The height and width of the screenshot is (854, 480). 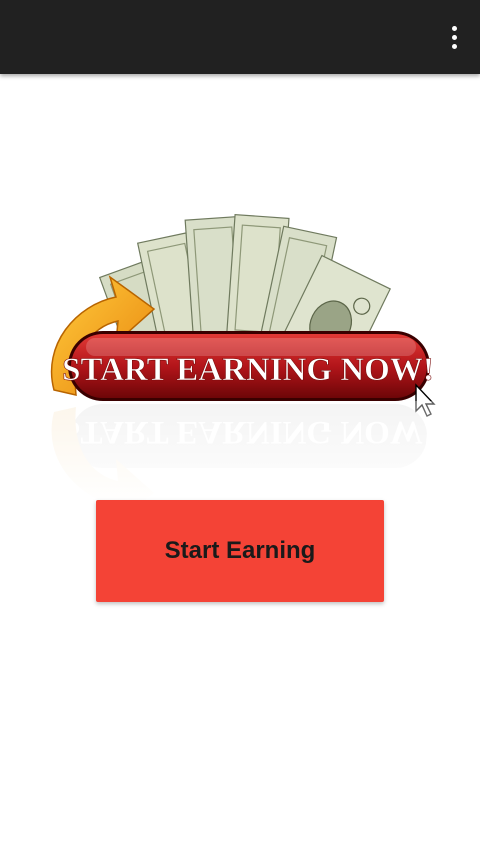 I want to click on banner-text: START EARNING NOW!, so click(x=248, y=370).